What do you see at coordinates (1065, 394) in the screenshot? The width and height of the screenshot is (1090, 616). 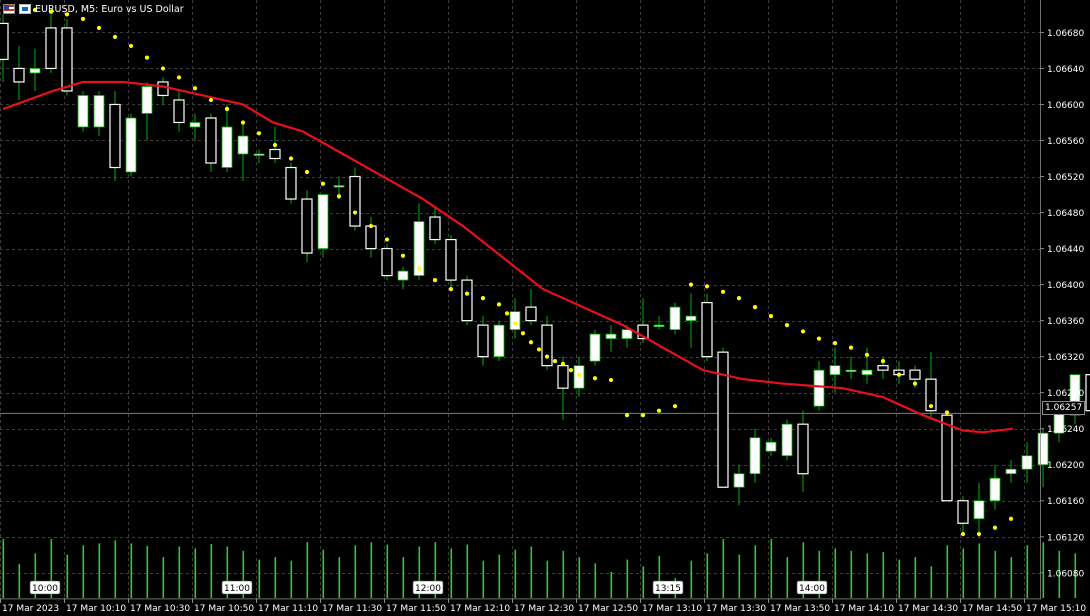 I see `price-tick-label: 1.06280` at bounding box center [1065, 394].